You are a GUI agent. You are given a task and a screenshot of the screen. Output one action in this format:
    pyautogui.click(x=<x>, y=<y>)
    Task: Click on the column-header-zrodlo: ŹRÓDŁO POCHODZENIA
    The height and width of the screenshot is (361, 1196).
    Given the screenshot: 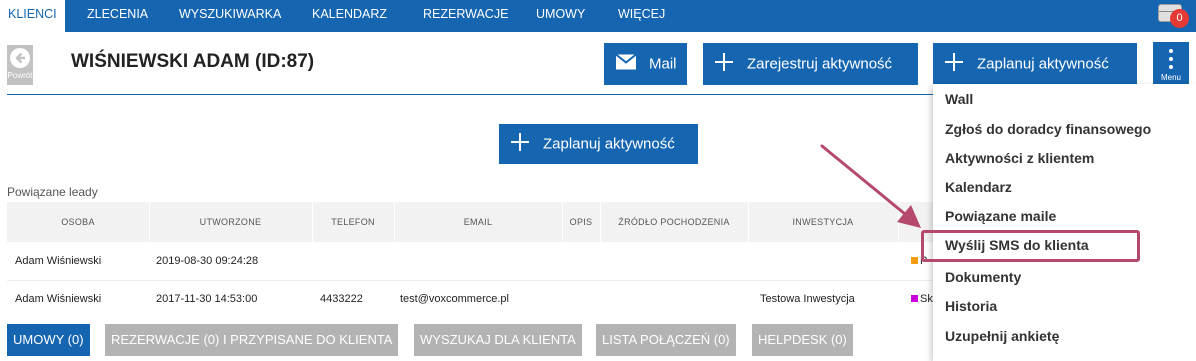 What is the action you would take?
    pyautogui.click(x=674, y=222)
    